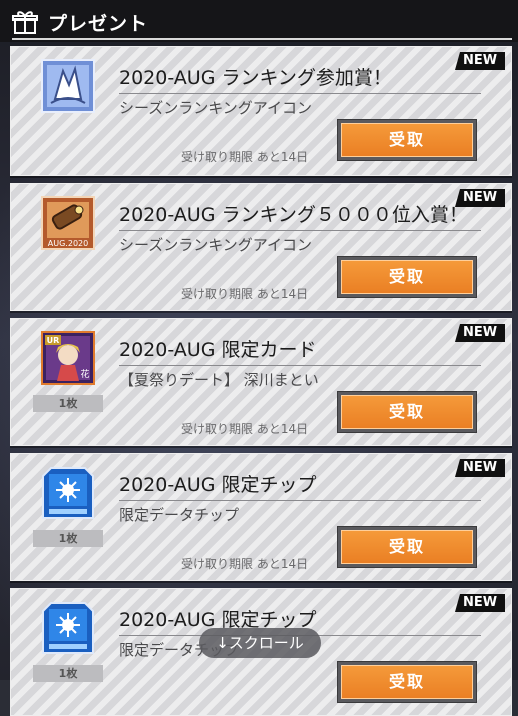 Image resolution: width=518 pixels, height=716 pixels. Describe the element at coordinates (218, 350) in the screenshot. I see `item-title: 2020-AUG 限定カード` at that location.